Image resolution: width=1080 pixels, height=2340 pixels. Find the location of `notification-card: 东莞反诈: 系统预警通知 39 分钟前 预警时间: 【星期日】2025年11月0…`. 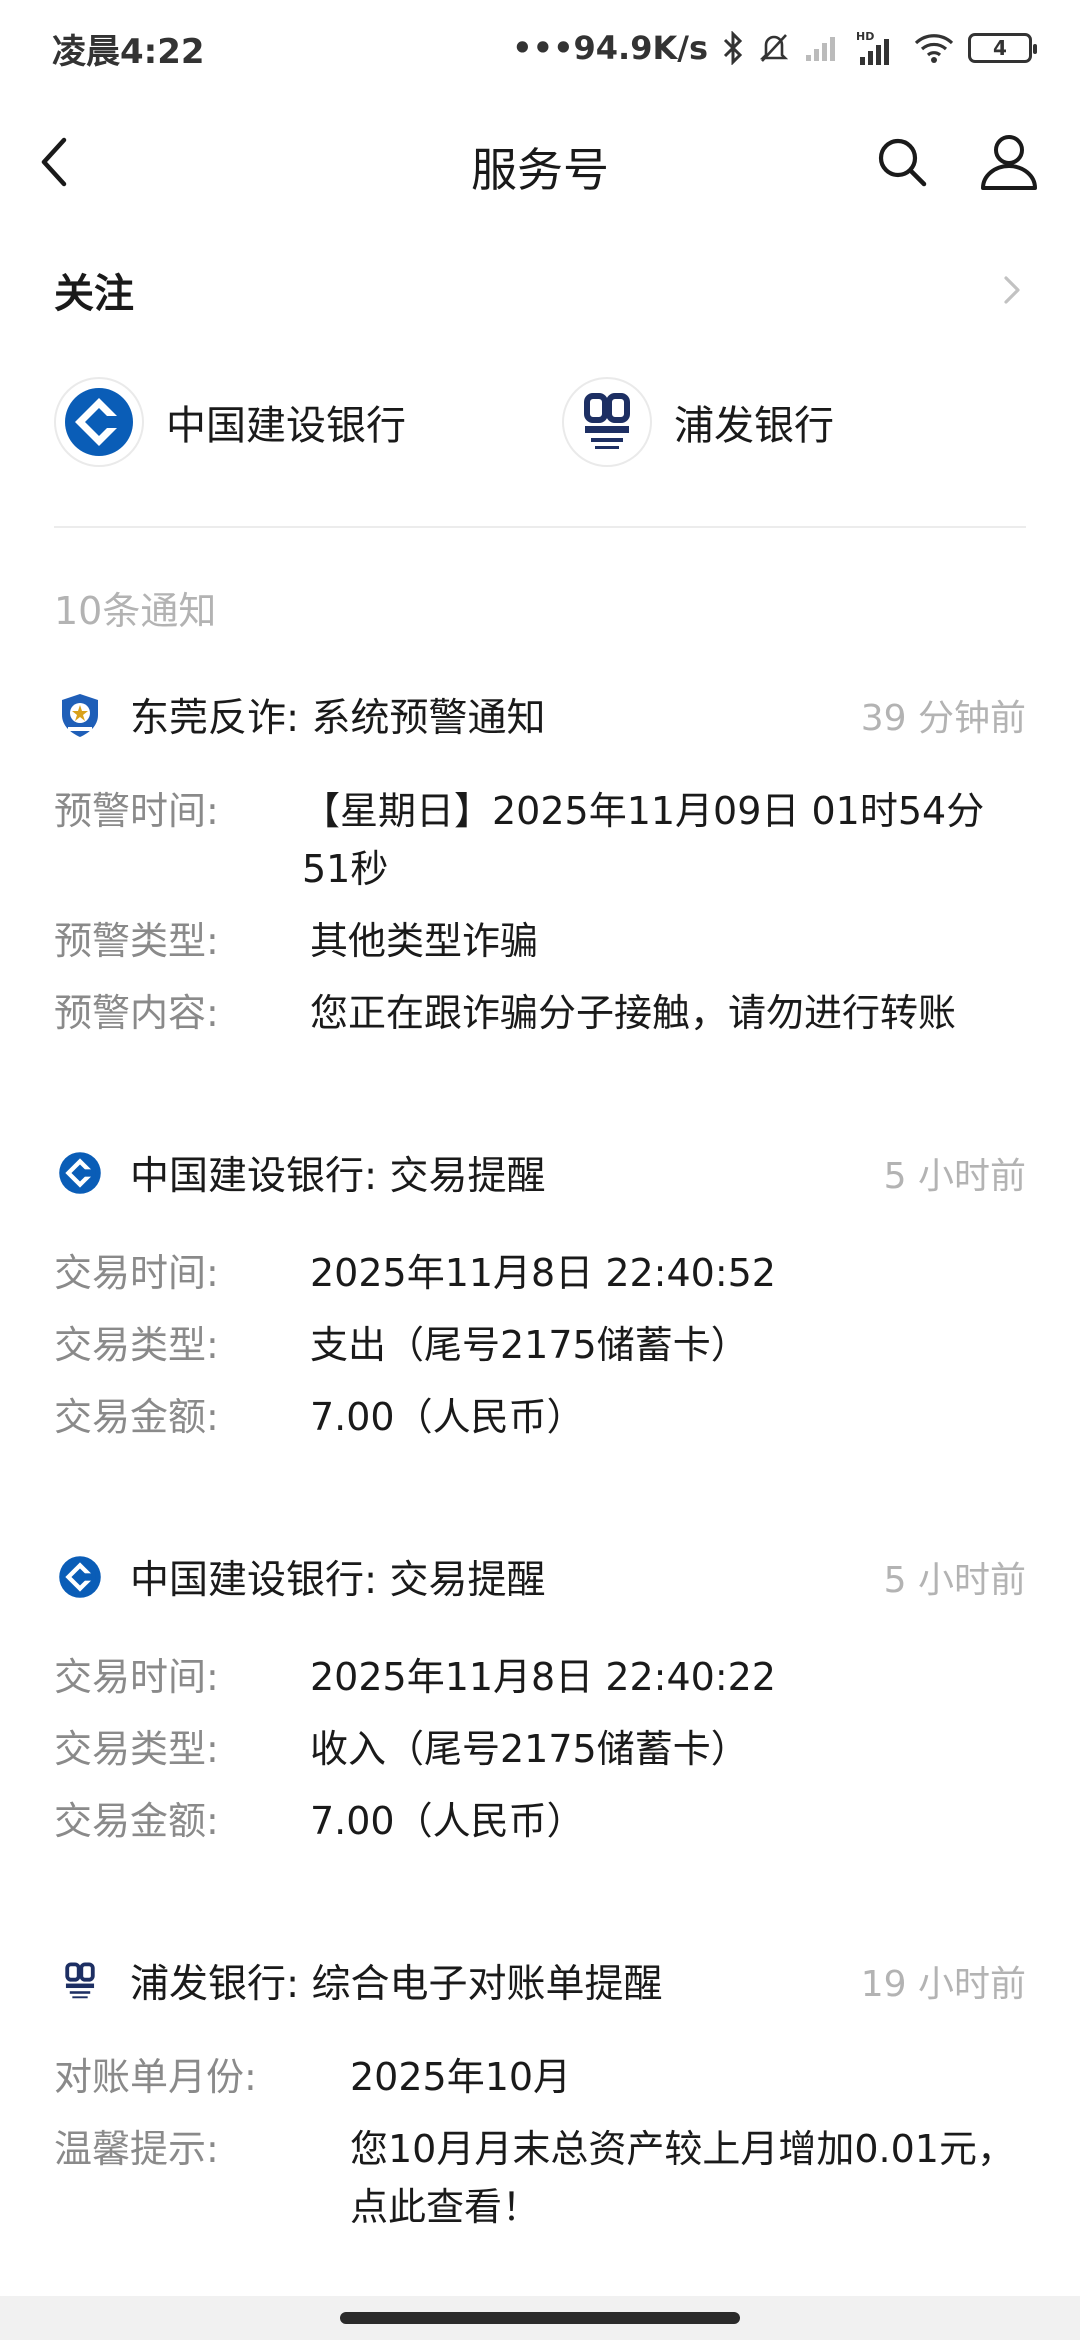

notification-card: 东莞反诈: 系统预警通知 39 分钟前 预警时间: 【星期日】2025年11月0… is located at coordinates (540, 861).